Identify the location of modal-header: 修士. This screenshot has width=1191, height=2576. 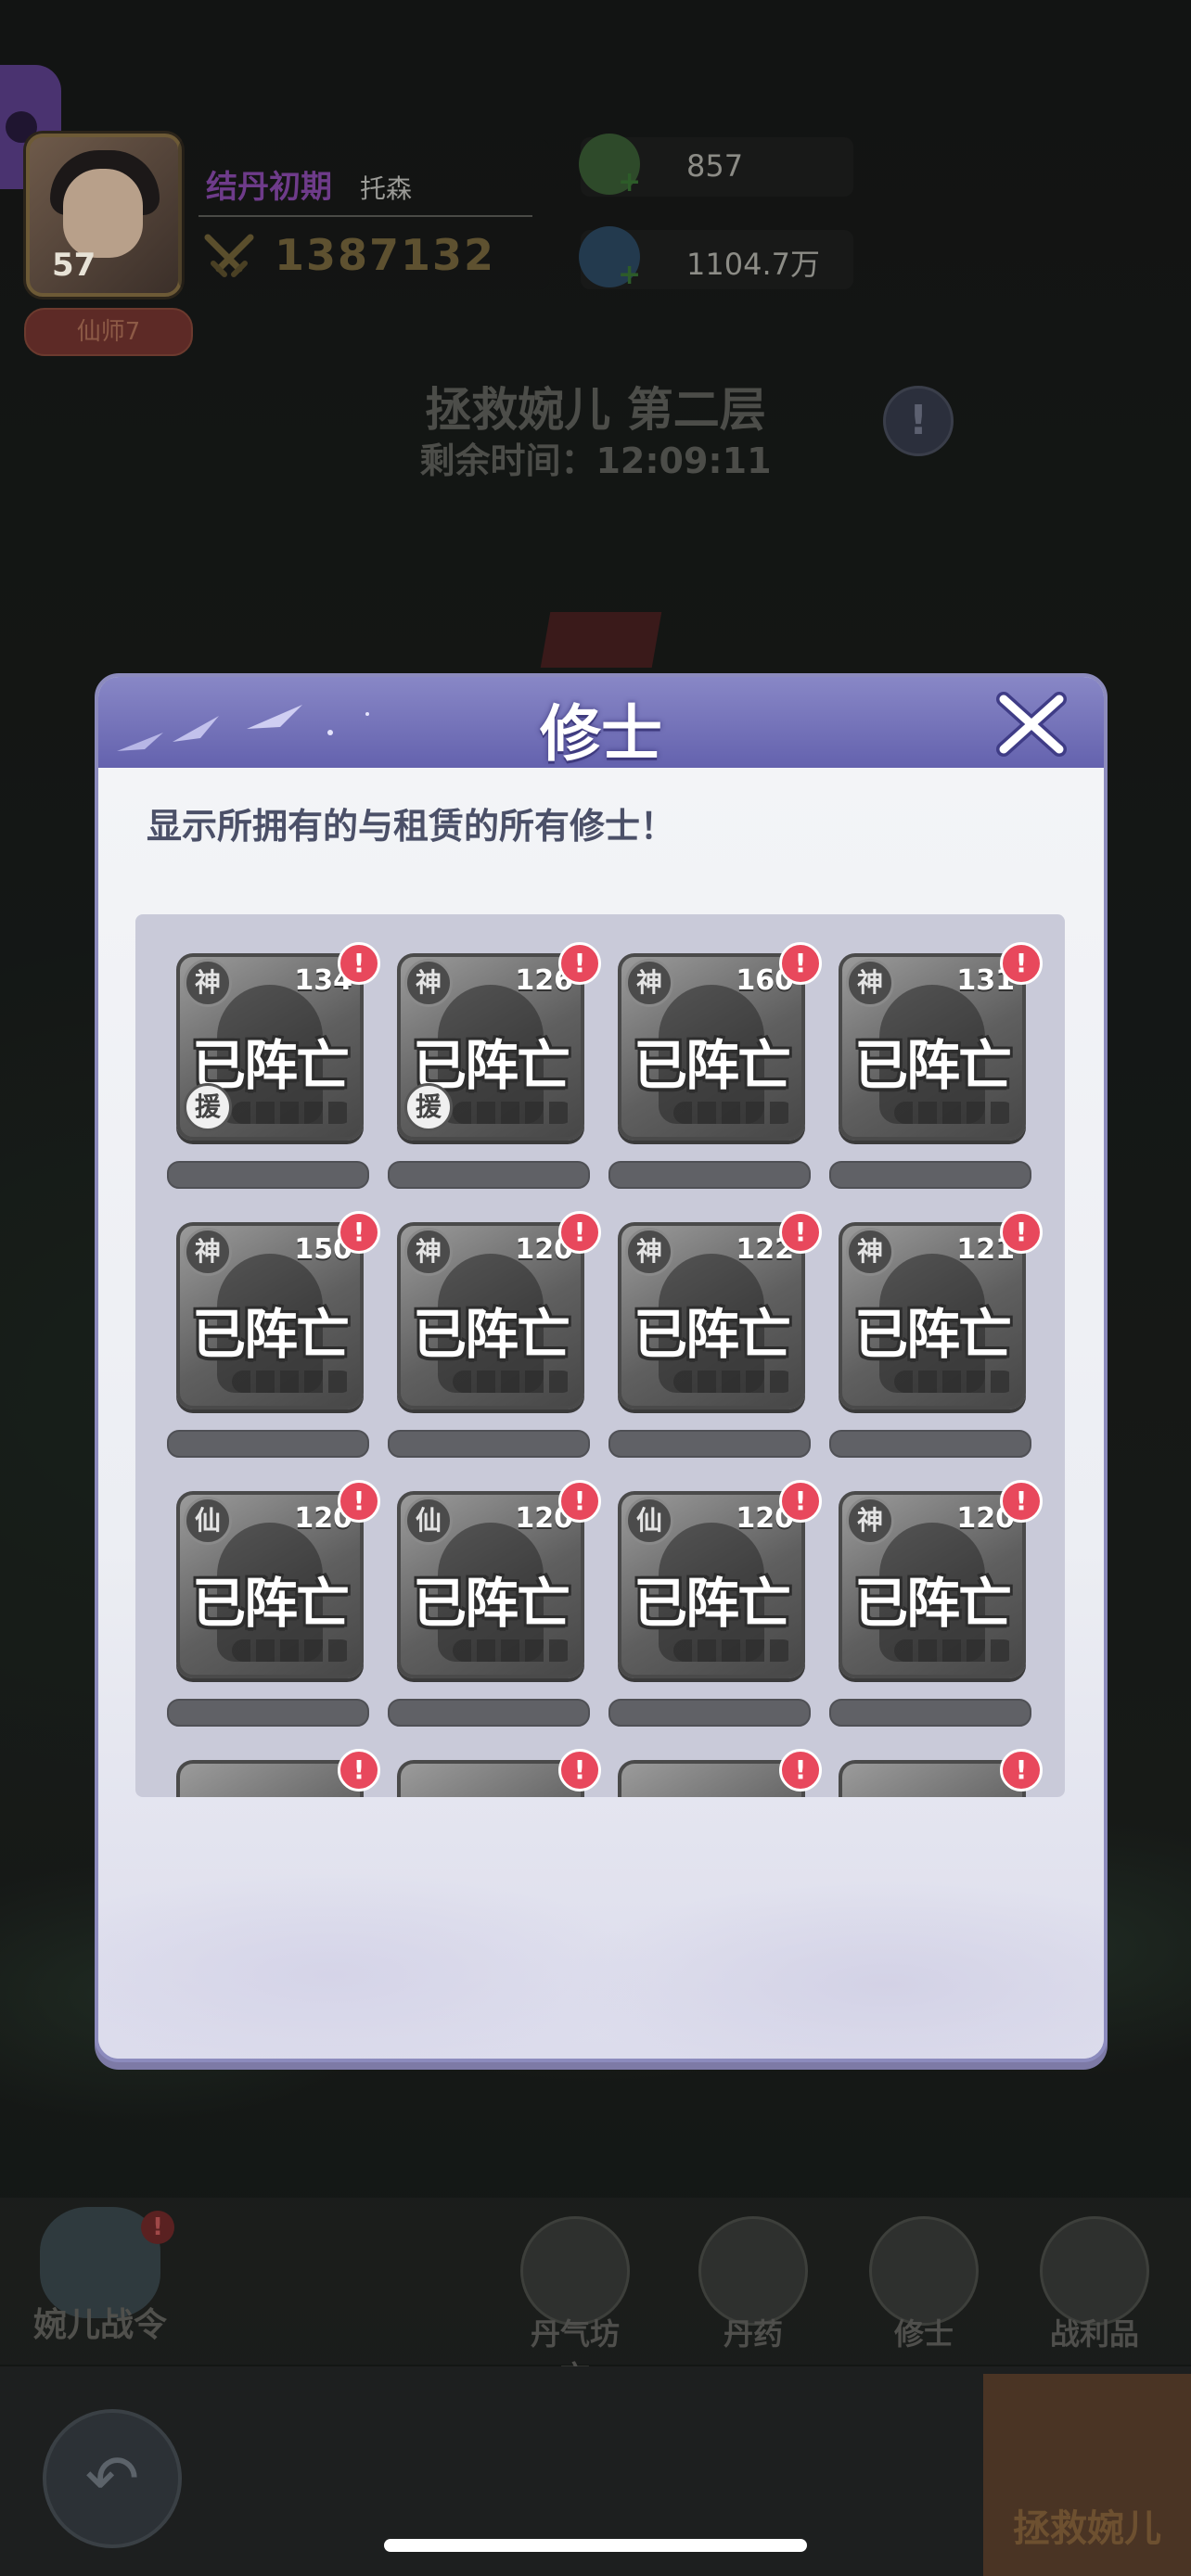
(601, 723).